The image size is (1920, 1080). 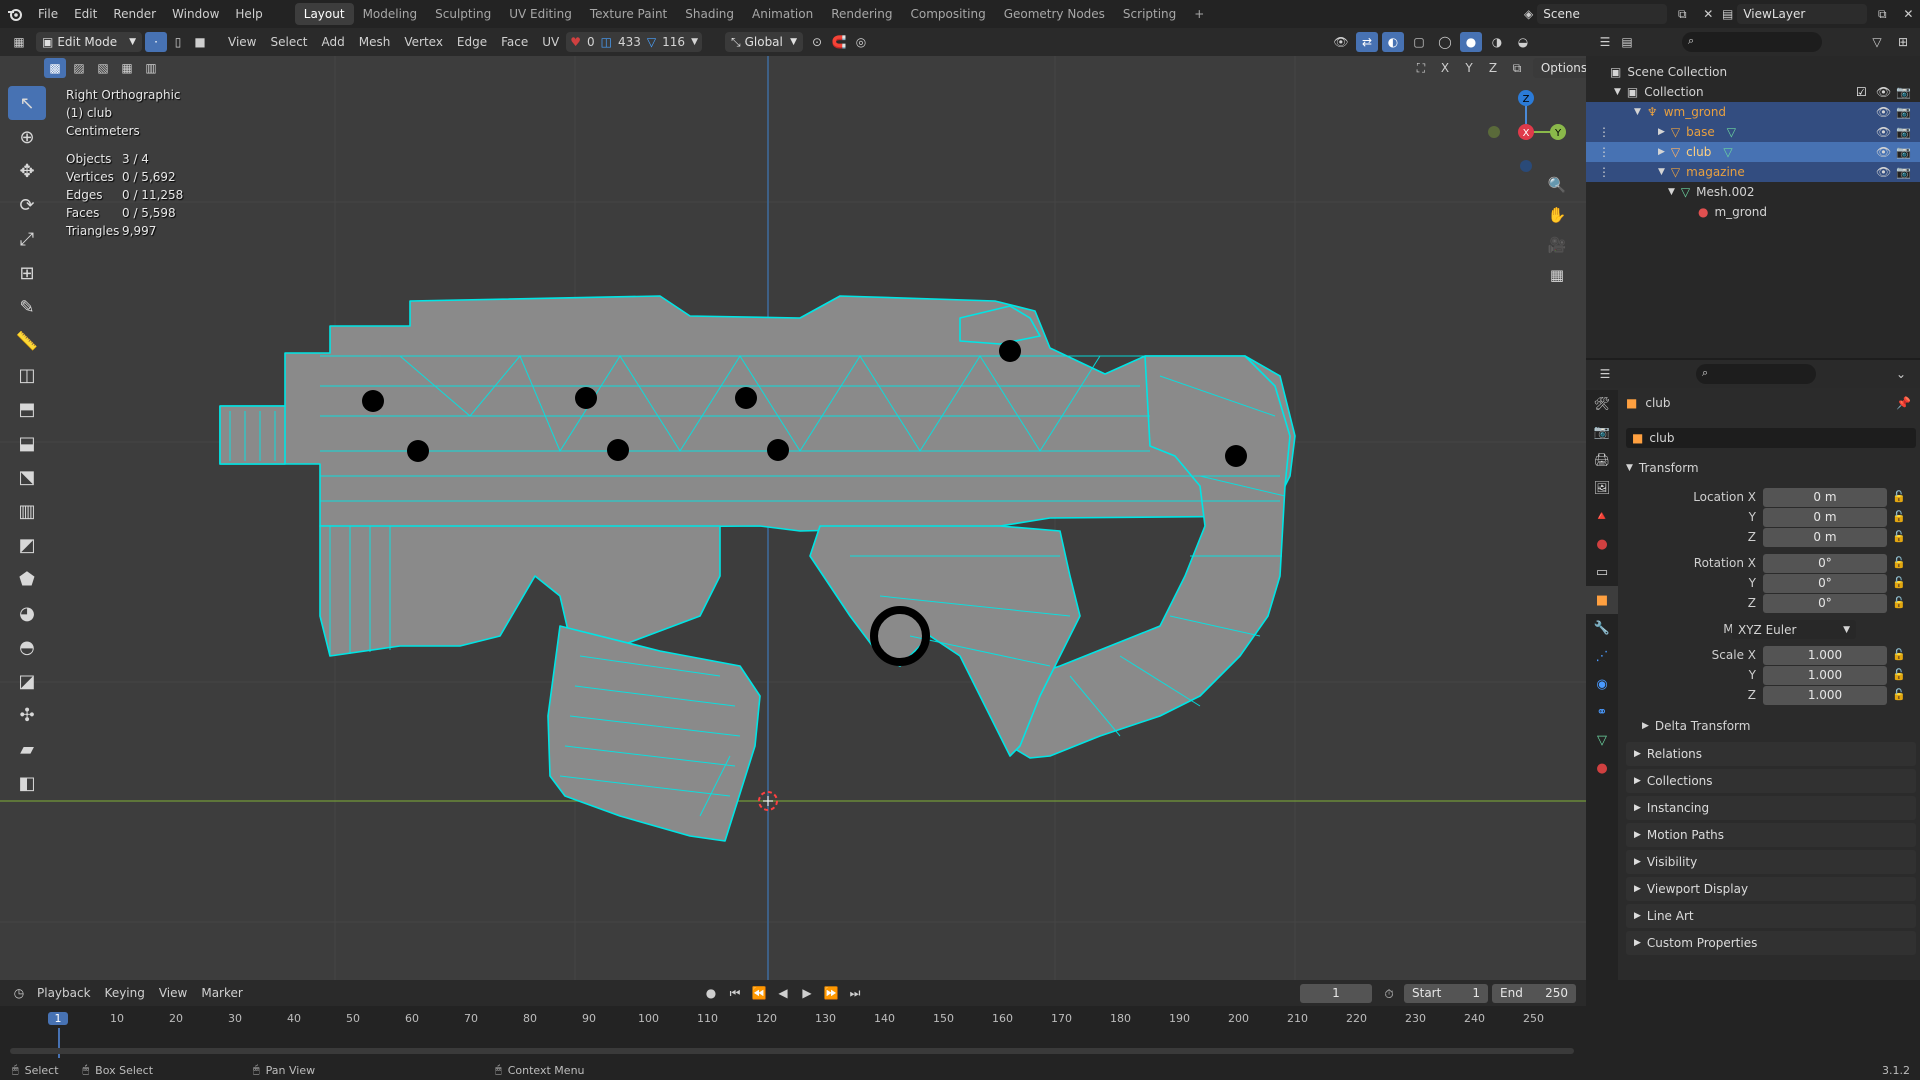 What do you see at coordinates (27, 715) in the screenshot?
I see `shrink-fatten-tool-icon: ✣` at bounding box center [27, 715].